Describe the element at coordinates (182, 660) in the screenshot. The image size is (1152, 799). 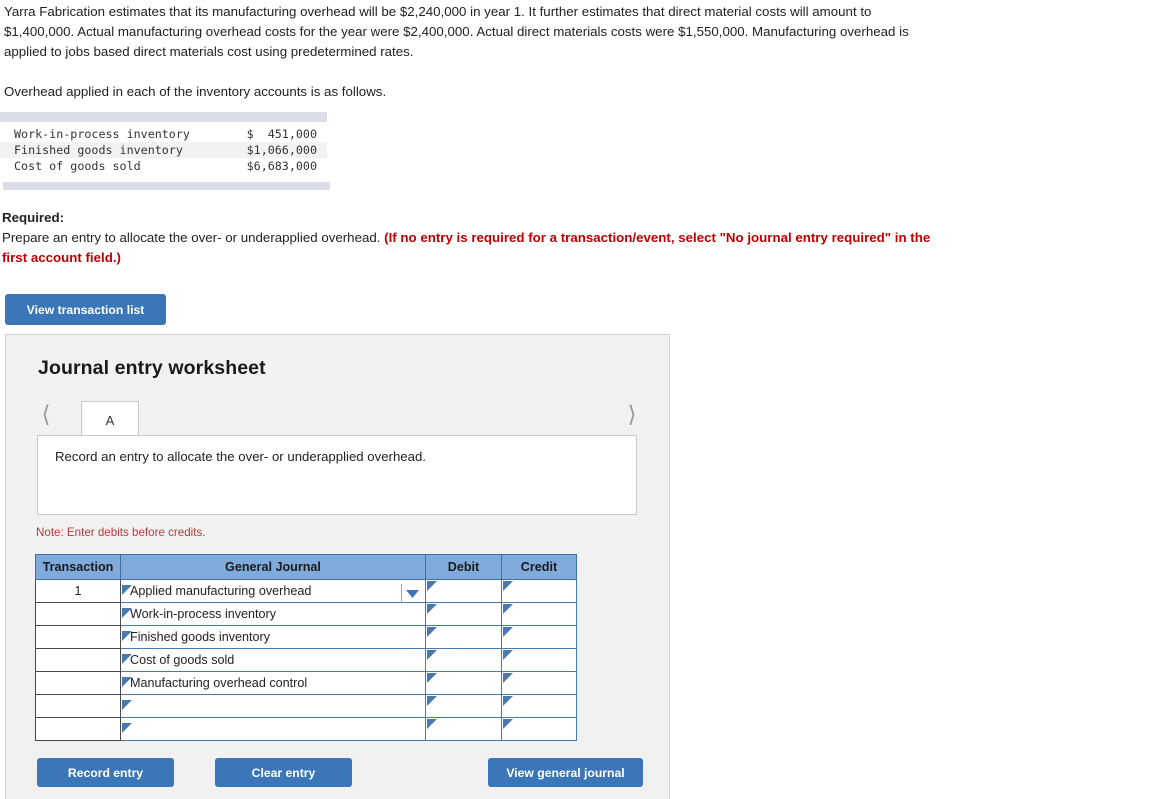
I see `account-name: Cost of goods sold` at that location.